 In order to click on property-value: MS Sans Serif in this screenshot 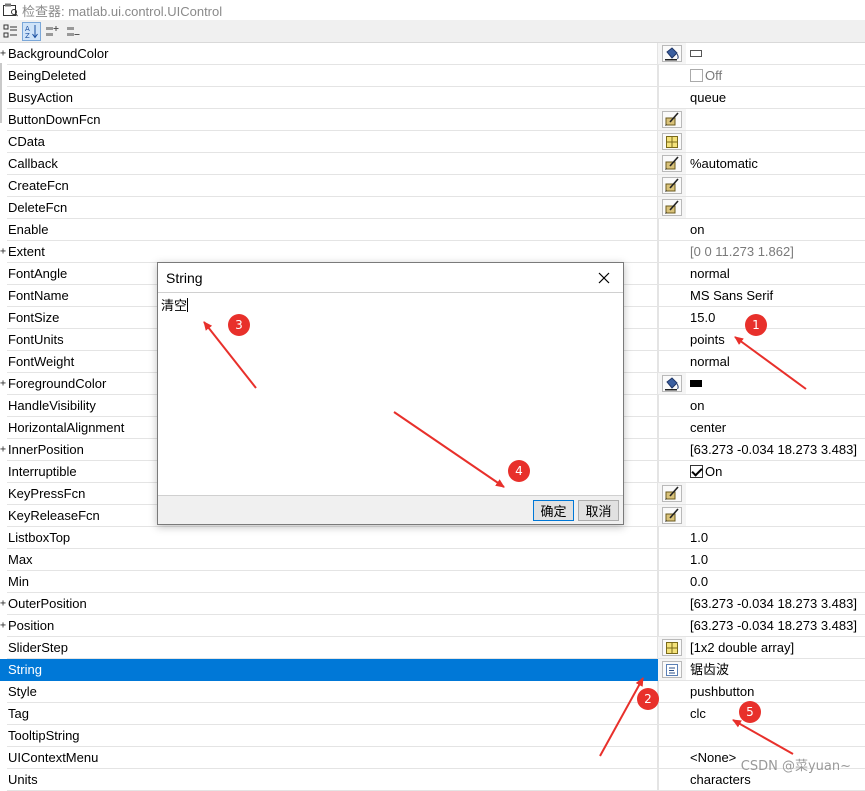, I will do `click(775, 296)`.